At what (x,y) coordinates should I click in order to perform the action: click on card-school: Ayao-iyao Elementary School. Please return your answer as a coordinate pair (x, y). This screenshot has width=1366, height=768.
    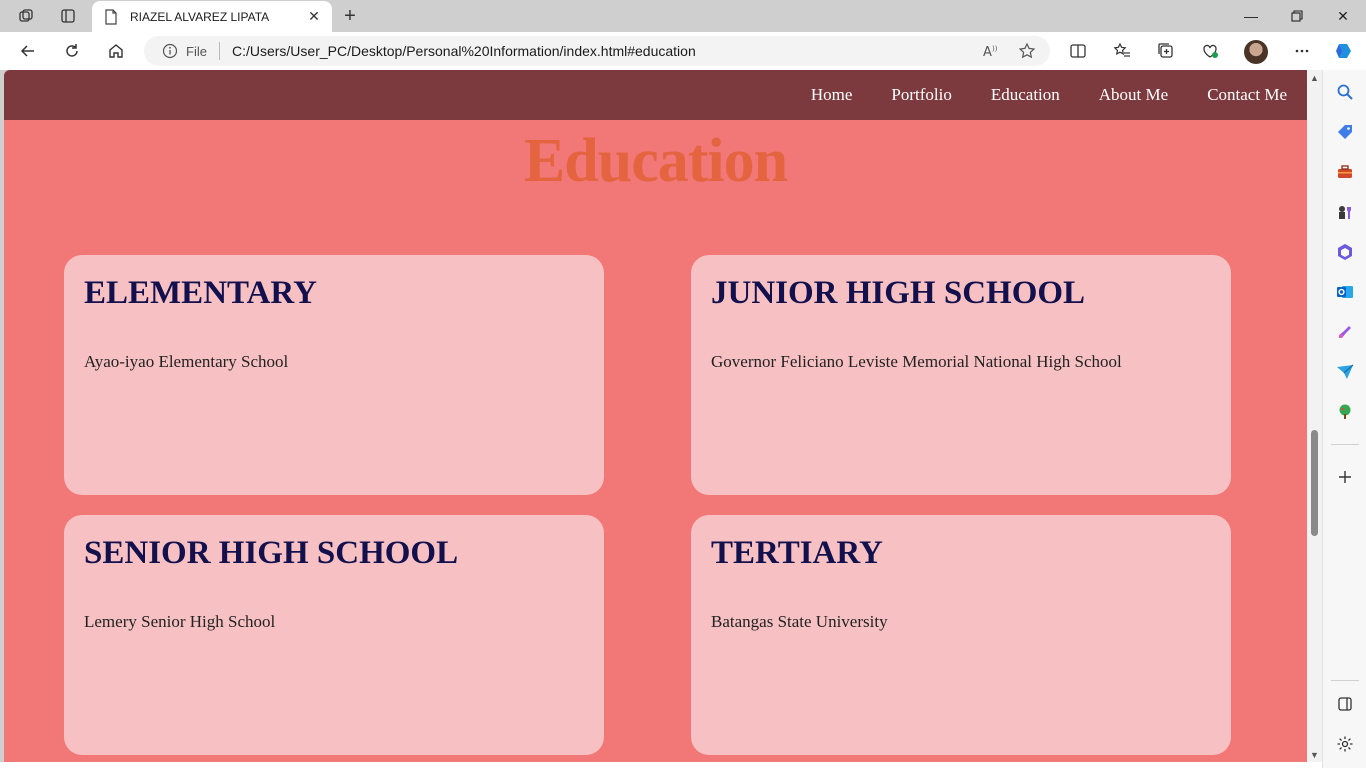
    Looking at the image, I should click on (186, 361).